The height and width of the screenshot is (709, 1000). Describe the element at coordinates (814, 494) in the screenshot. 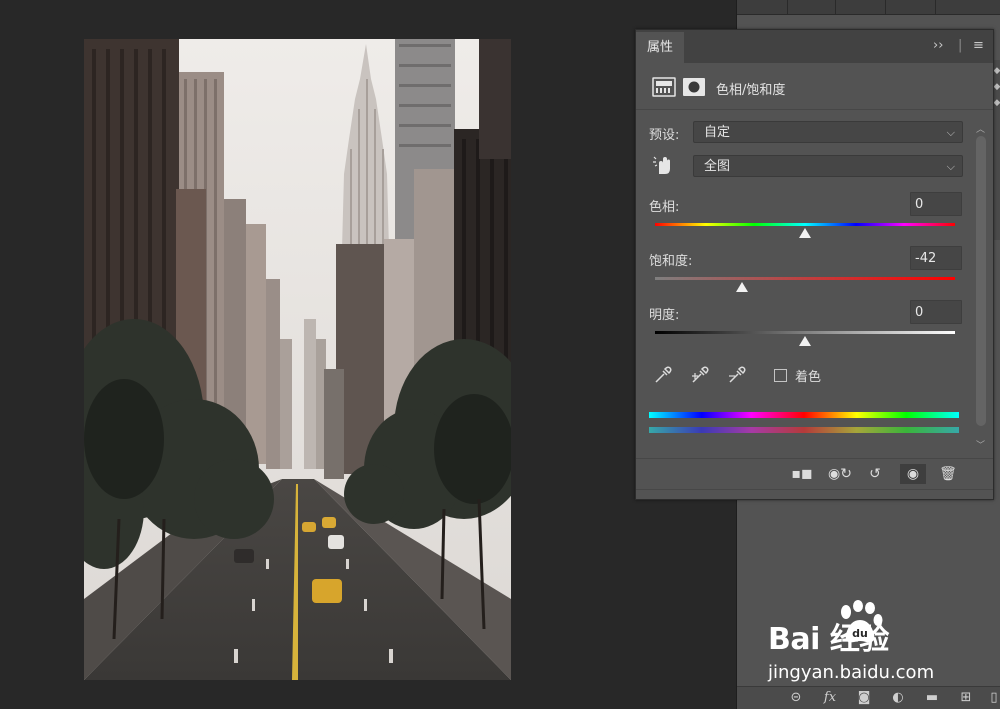

I see `panel-resize-grip` at that location.